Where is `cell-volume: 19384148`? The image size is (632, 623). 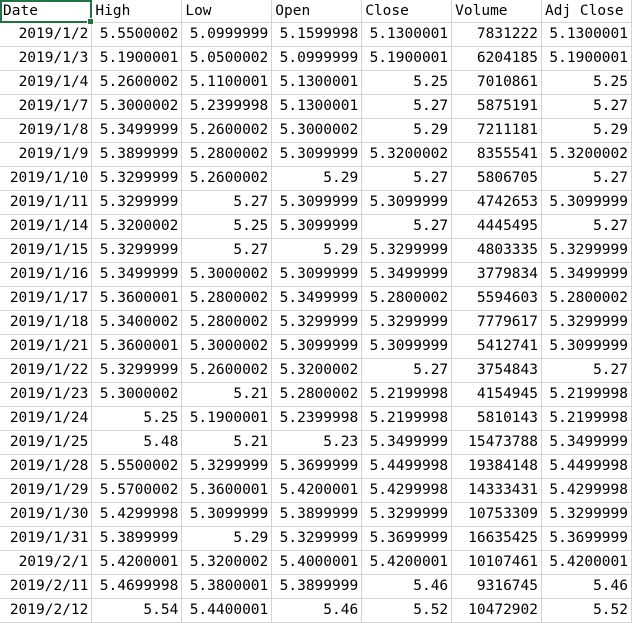 cell-volume: 19384148 is located at coordinates (496, 466).